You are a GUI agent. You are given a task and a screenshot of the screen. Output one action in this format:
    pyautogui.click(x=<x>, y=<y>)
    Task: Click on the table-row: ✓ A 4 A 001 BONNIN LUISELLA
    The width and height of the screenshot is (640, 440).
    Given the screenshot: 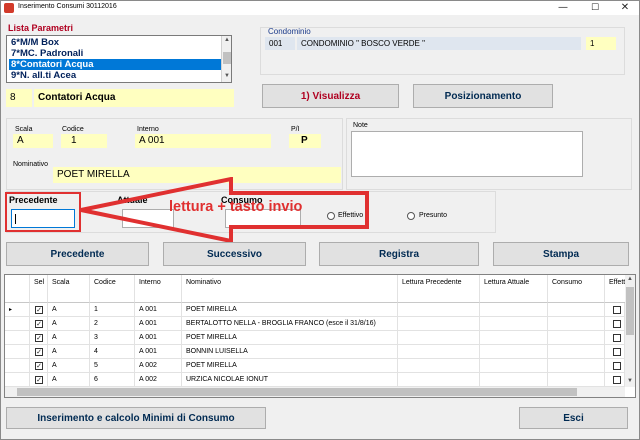 What is the action you would take?
    pyautogui.click(x=315, y=352)
    